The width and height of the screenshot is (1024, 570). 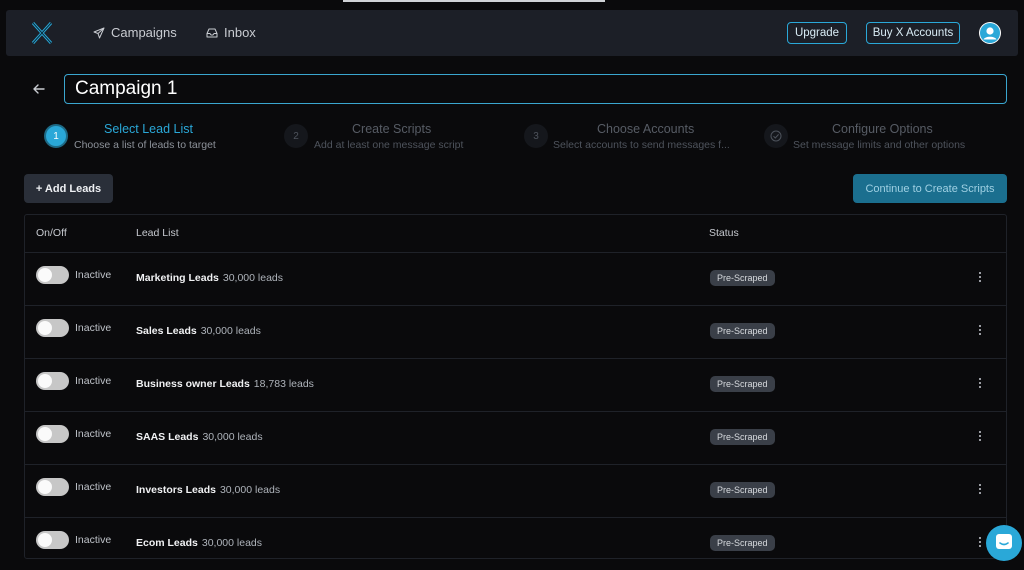 What do you see at coordinates (176, 490) in the screenshot?
I see `lead-list-name: Investors Leads` at bounding box center [176, 490].